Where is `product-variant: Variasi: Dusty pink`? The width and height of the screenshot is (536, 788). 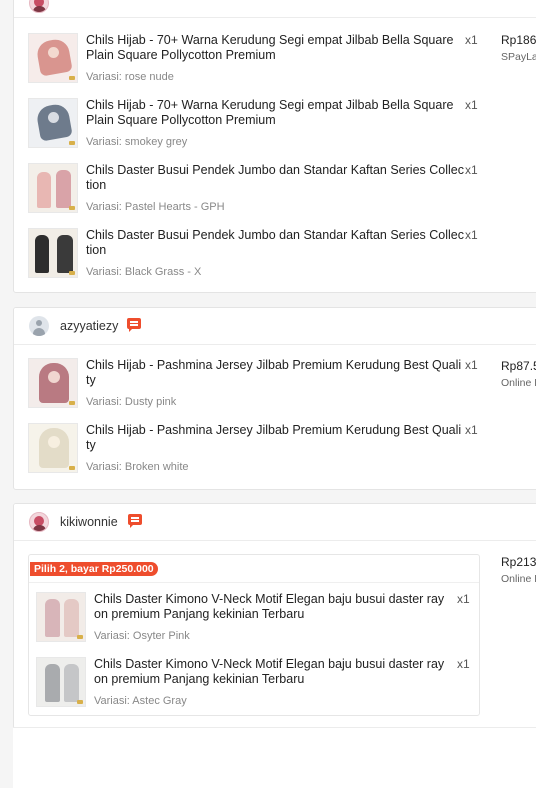 product-variant: Variasi: Dusty pink is located at coordinates (131, 402).